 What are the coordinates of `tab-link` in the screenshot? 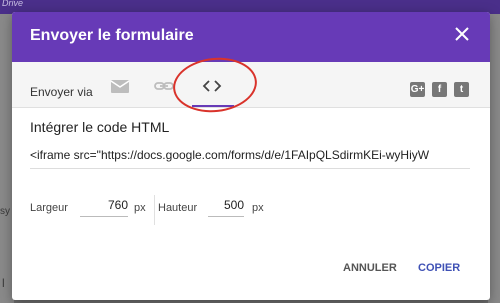 It's located at (164, 86).